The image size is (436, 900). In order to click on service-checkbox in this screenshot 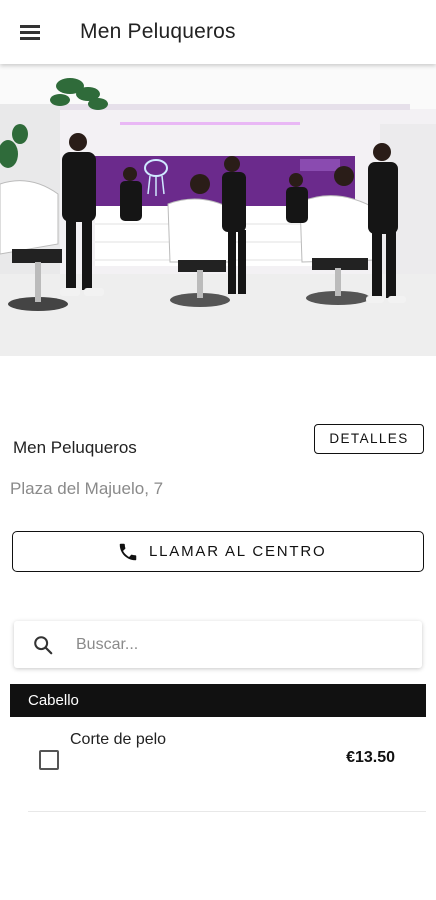, I will do `click(49, 760)`.